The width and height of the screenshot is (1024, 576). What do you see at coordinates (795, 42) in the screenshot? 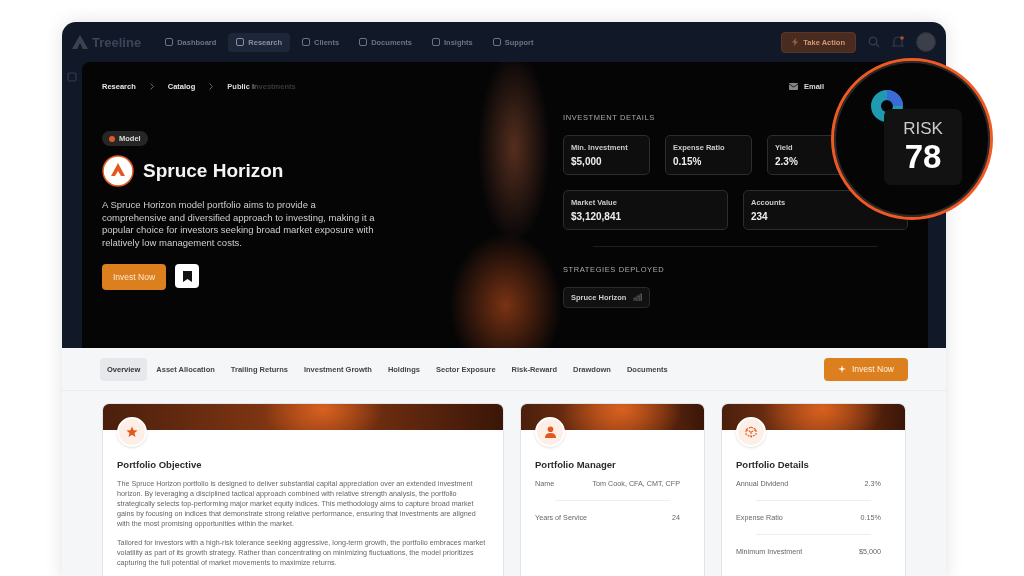
I see `lightning-icon` at bounding box center [795, 42].